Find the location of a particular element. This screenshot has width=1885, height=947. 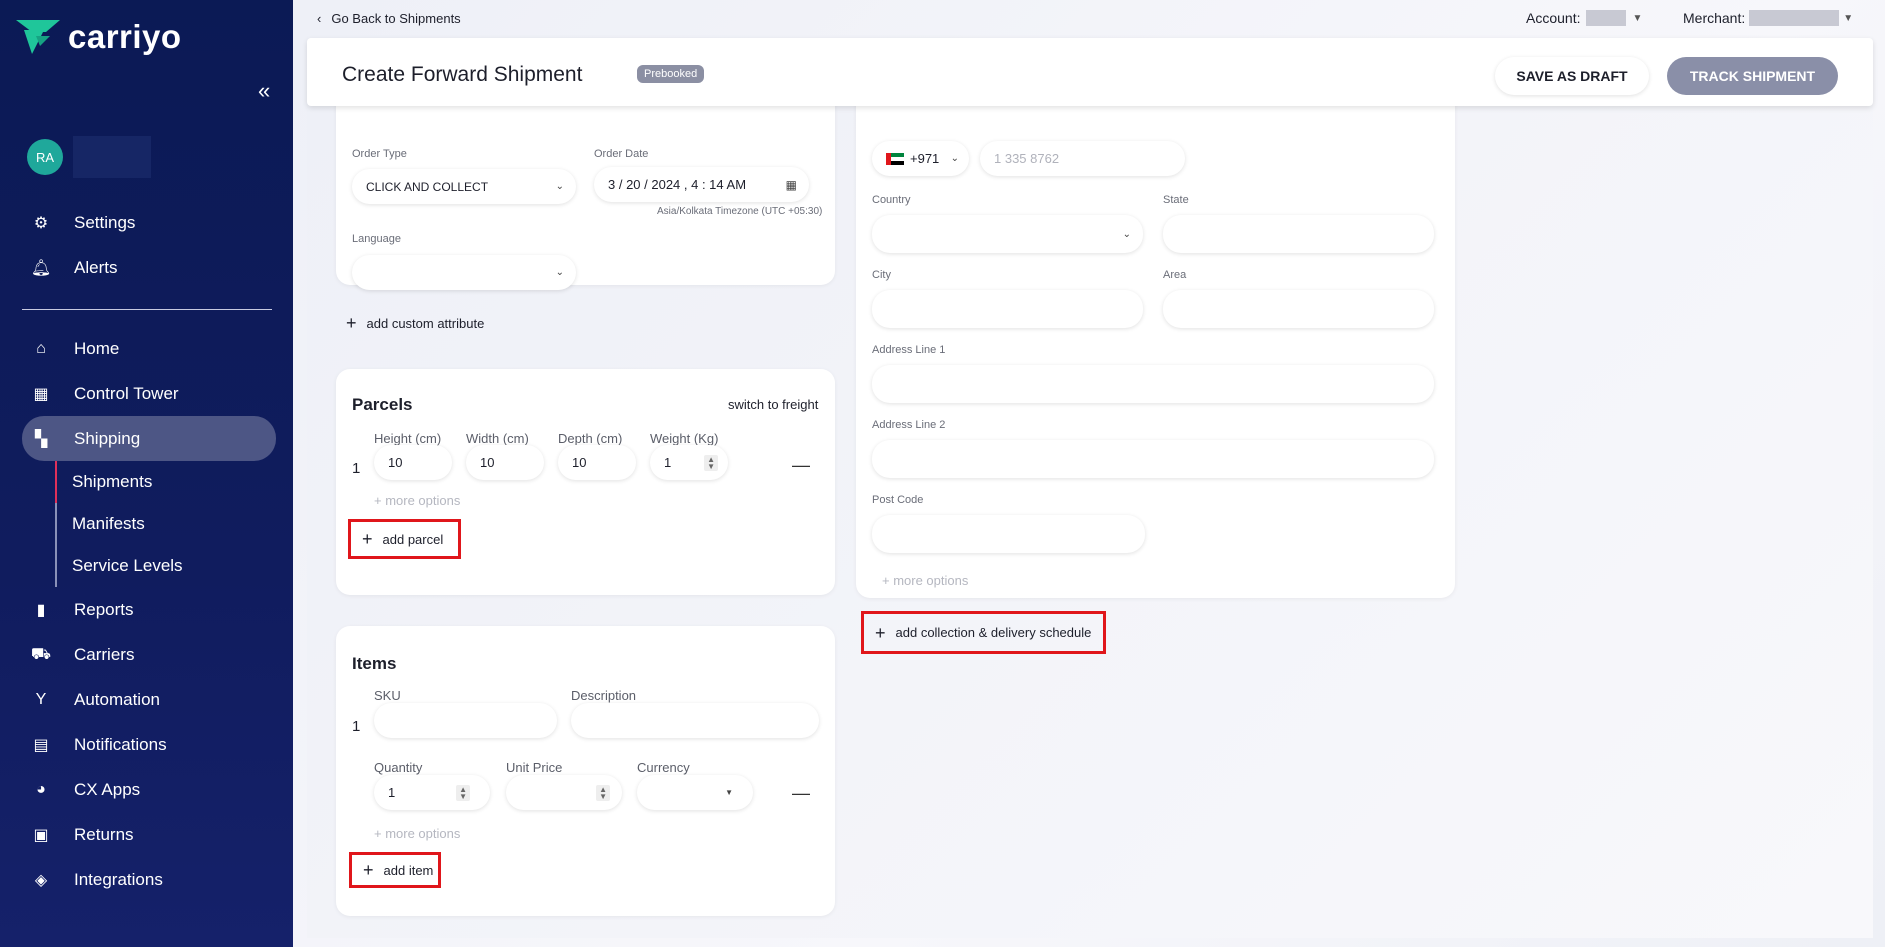

parcel-more-options: + more options is located at coordinates (417, 500).